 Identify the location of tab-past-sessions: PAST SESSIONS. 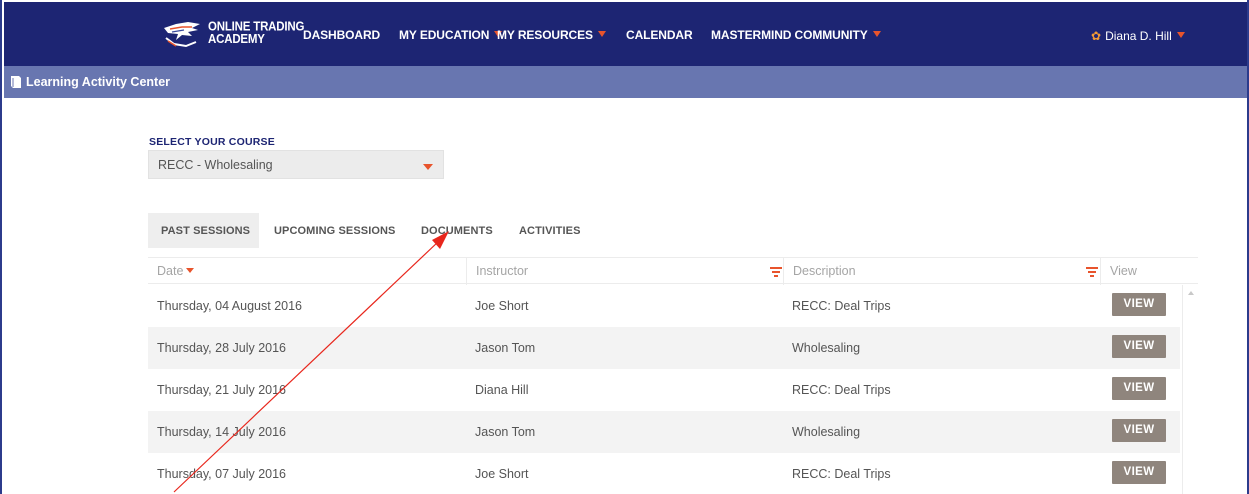
(203, 230).